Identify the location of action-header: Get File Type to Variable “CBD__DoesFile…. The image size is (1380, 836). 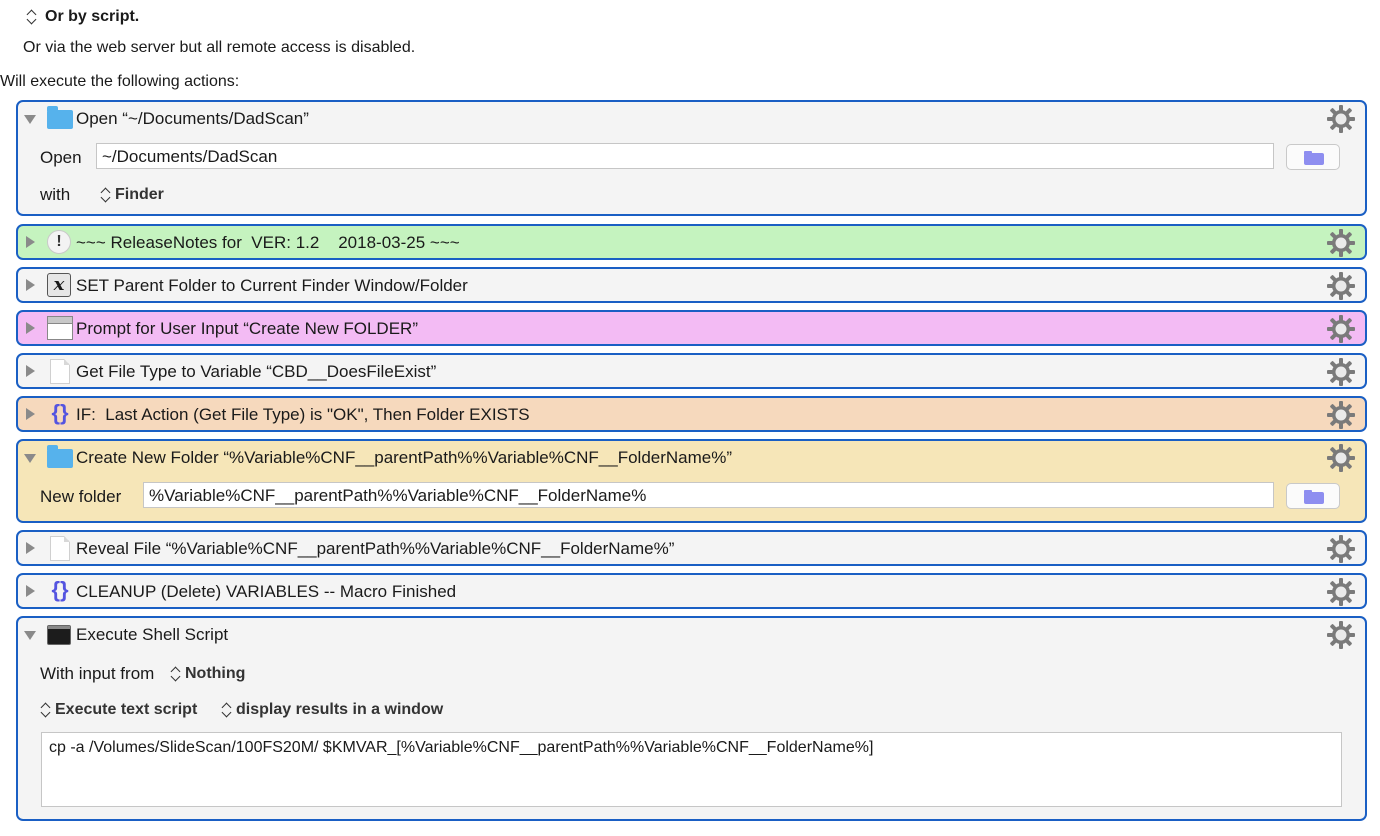
(691, 372).